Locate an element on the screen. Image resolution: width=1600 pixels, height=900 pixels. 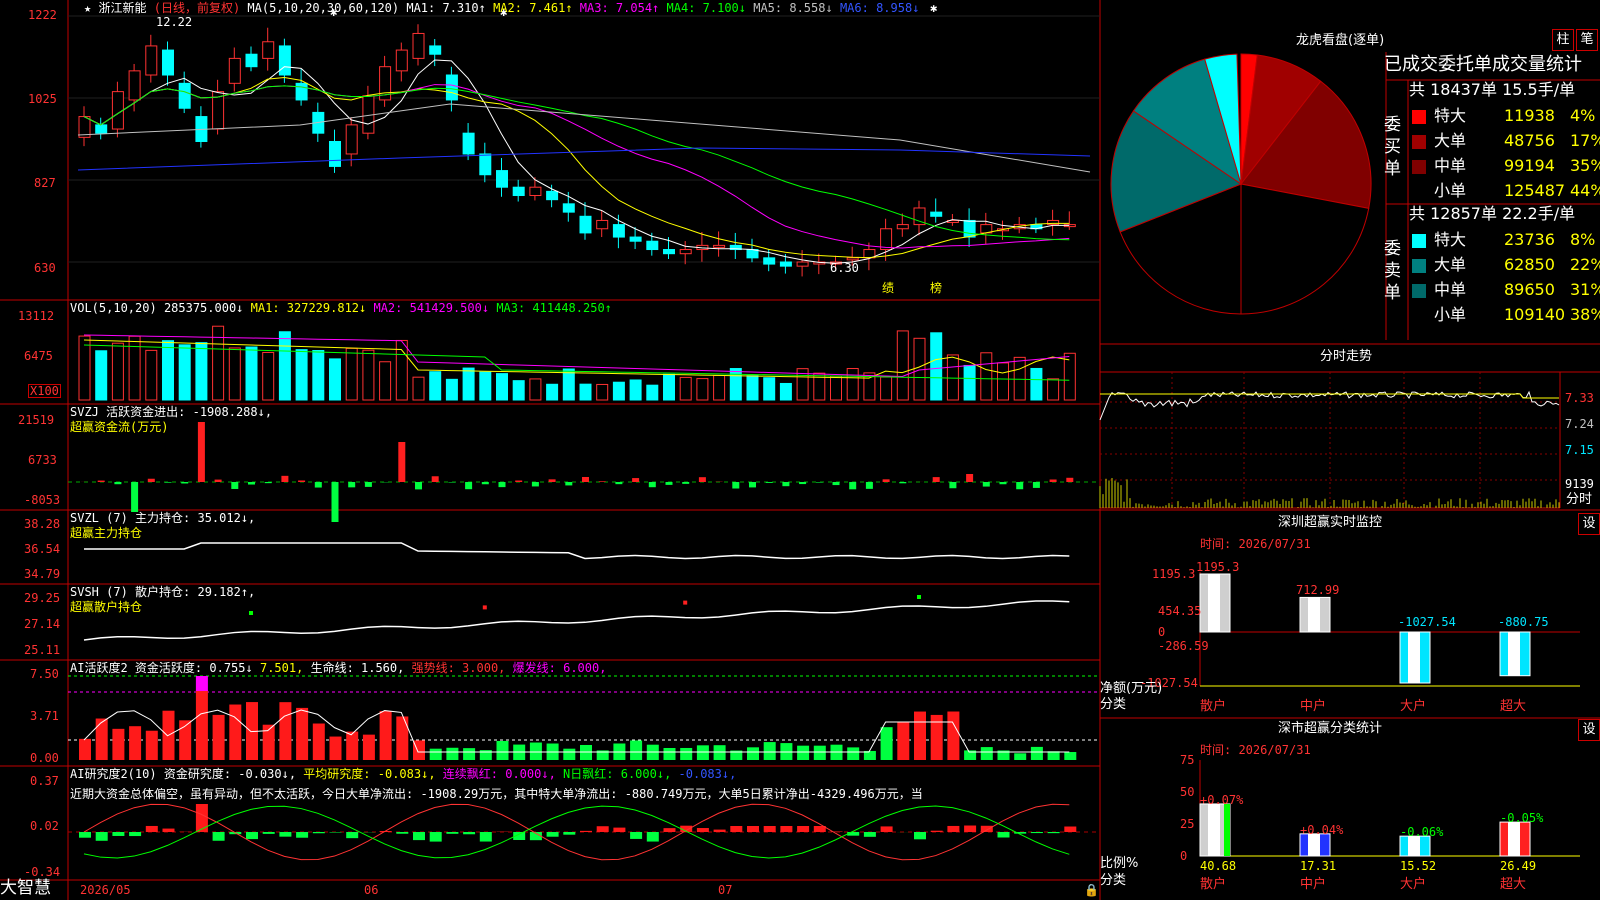
monitor-settings-button: 设 is located at coordinates (1589, 524).